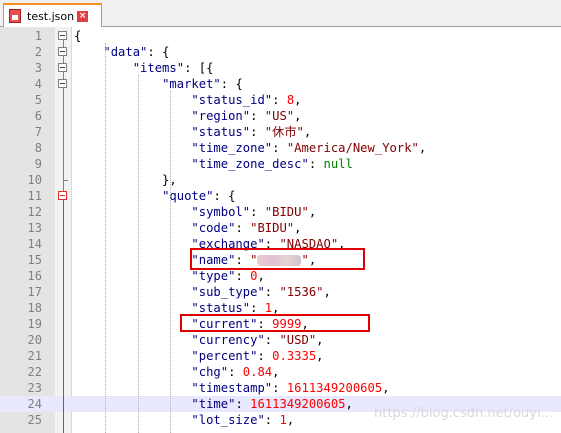  Describe the element at coordinates (352, 148) in the screenshot. I see `json-string: "America/New_York"` at that location.